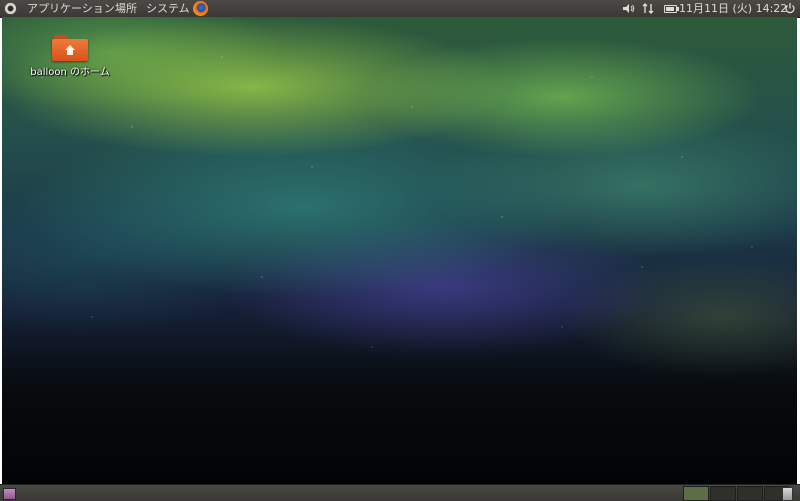 The height and width of the screenshot is (501, 800). What do you see at coordinates (628, 8) in the screenshot?
I see `speaker-icon` at bounding box center [628, 8].